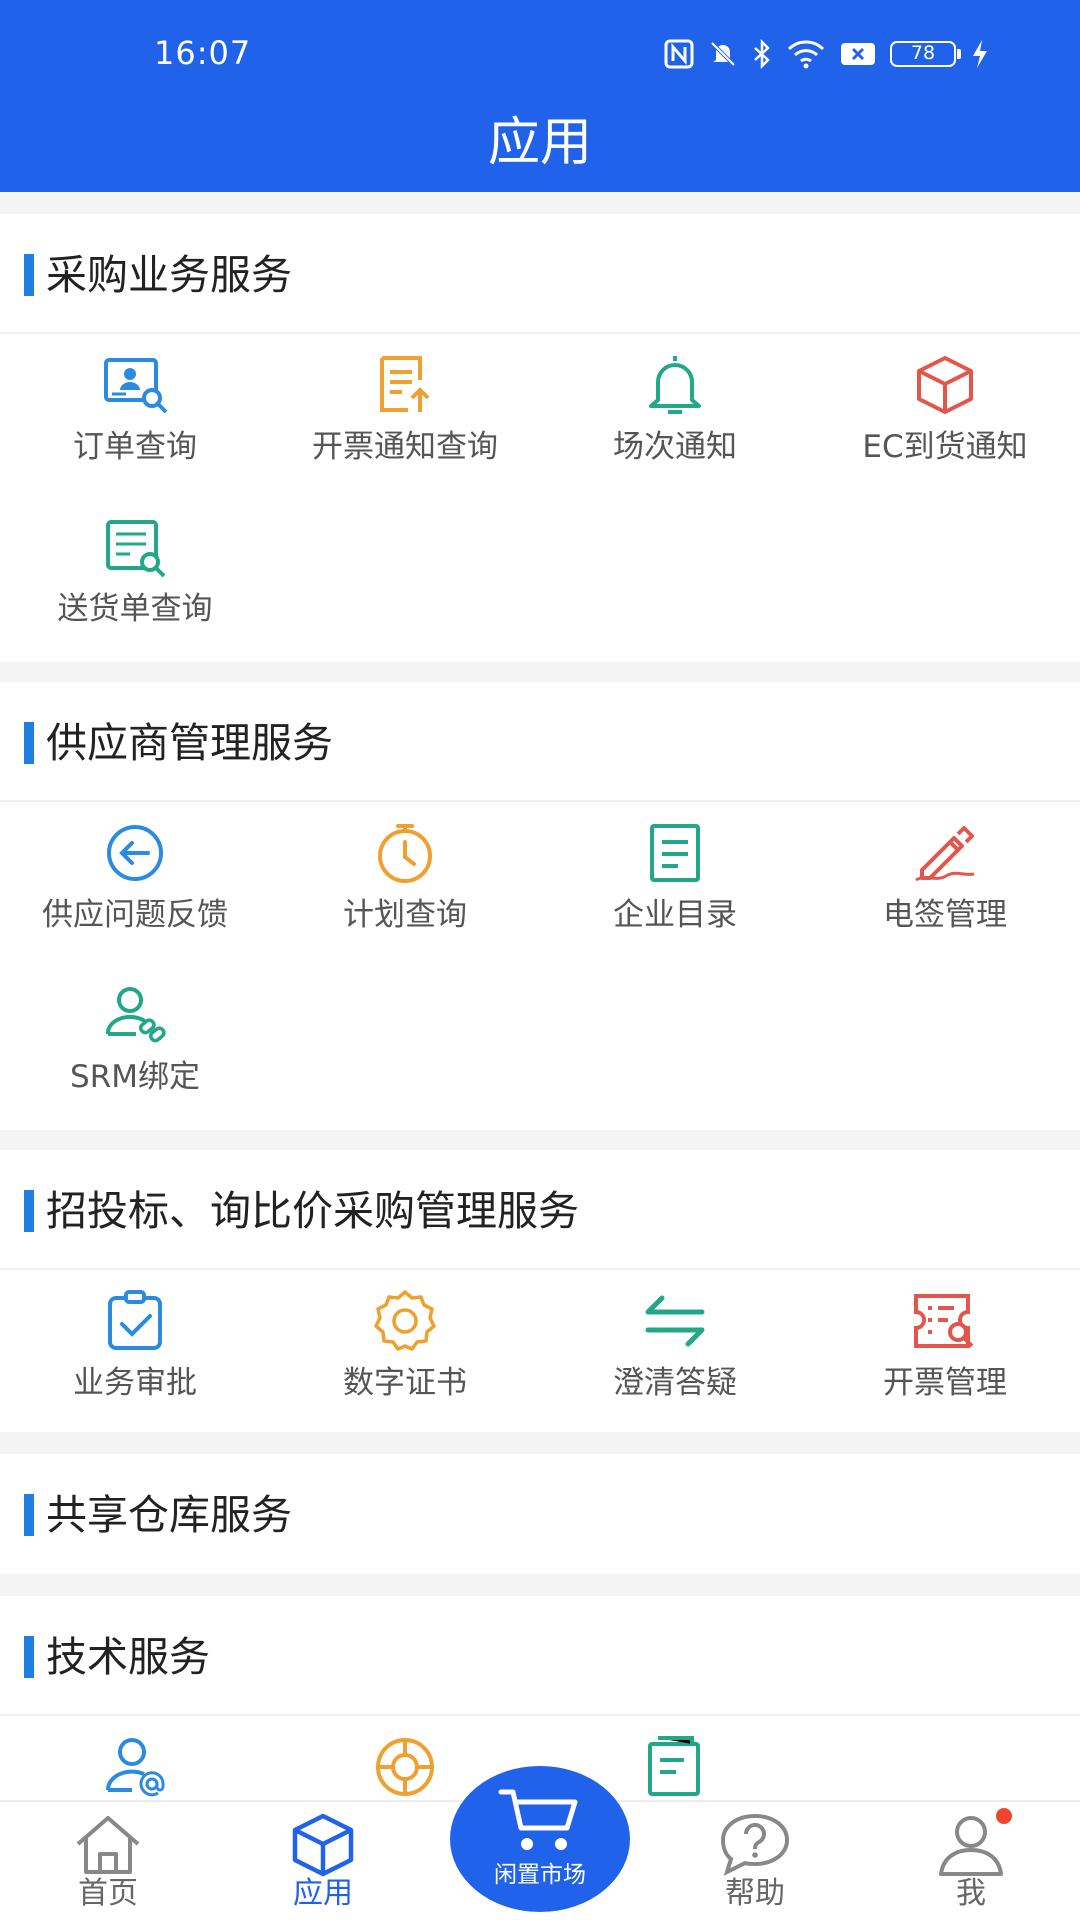 The image size is (1080, 1920). Describe the element at coordinates (675, 1358) in the screenshot. I see `app-clarification-qa: 澄清答疑` at that location.